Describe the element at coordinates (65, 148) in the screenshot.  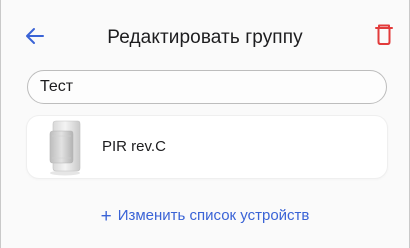
I see `motion-sensor-icon` at that location.